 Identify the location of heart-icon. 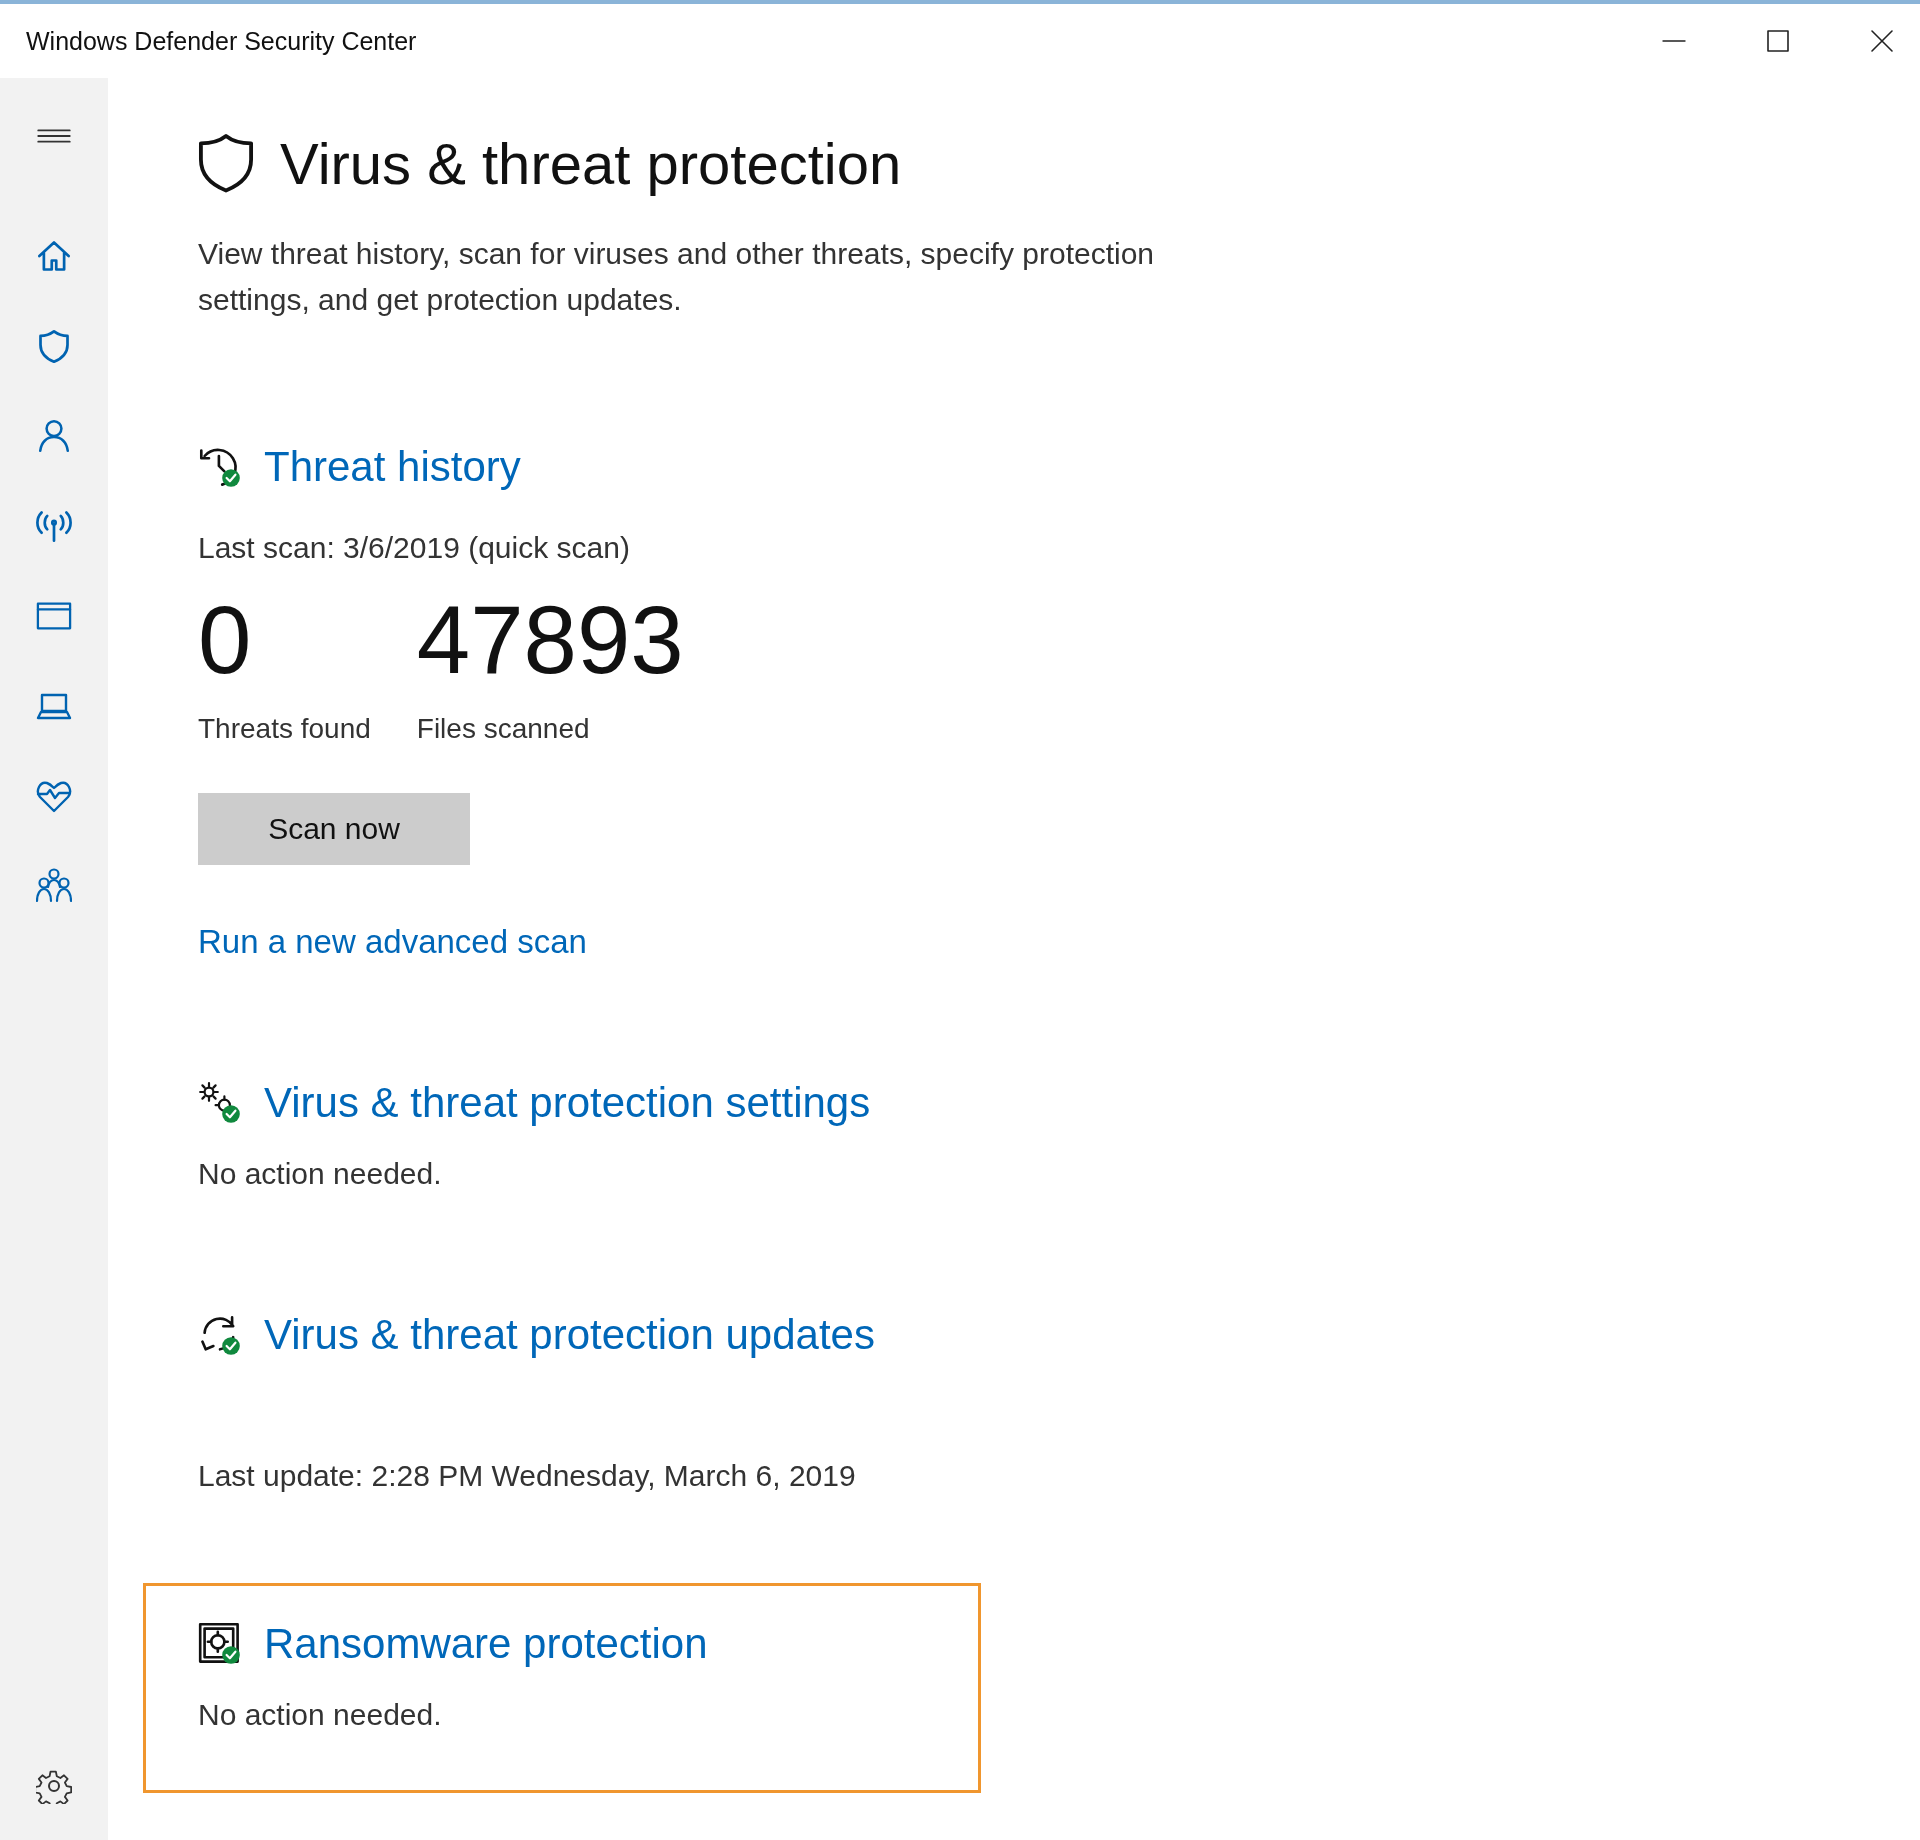
(54, 796).